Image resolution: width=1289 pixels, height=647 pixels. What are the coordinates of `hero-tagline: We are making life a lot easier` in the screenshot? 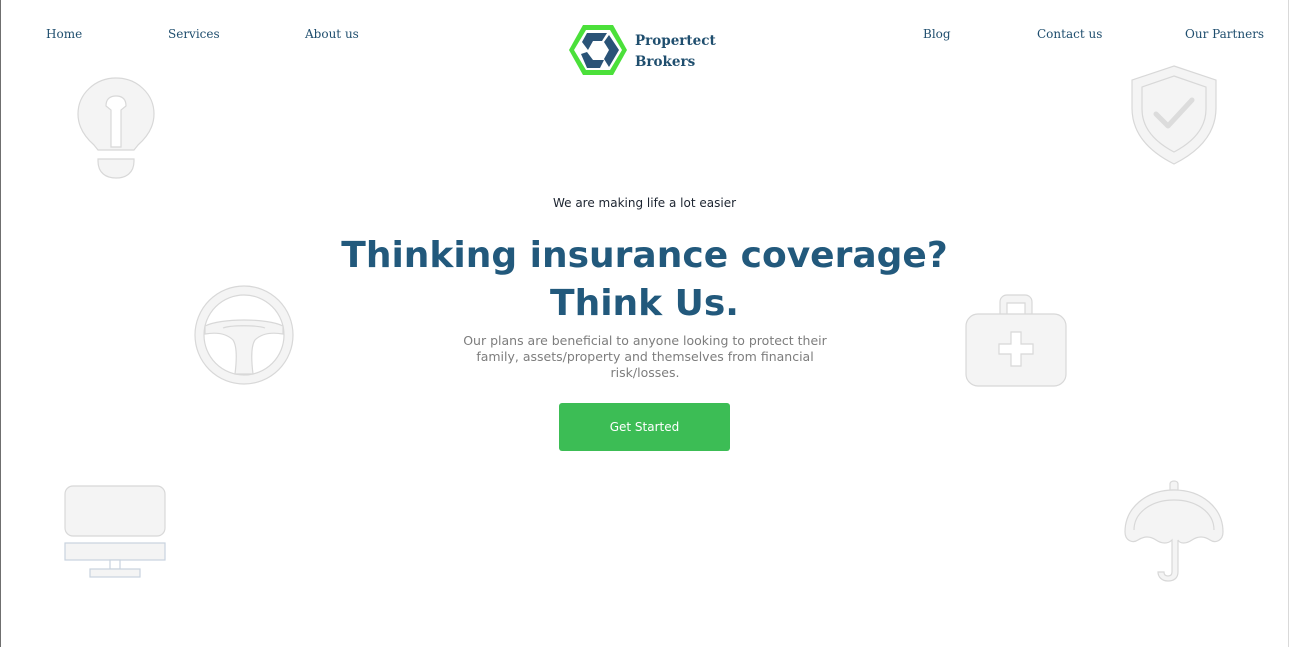 It's located at (644, 203).